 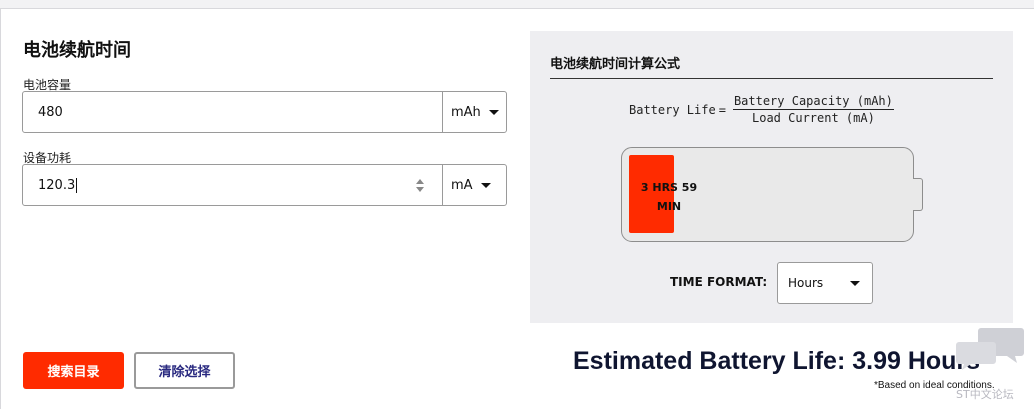 What do you see at coordinates (767, 194) in the screenshot?
I see `battery-graphic: 3 HRS 59 MIN` at bounding box center [767, 194].